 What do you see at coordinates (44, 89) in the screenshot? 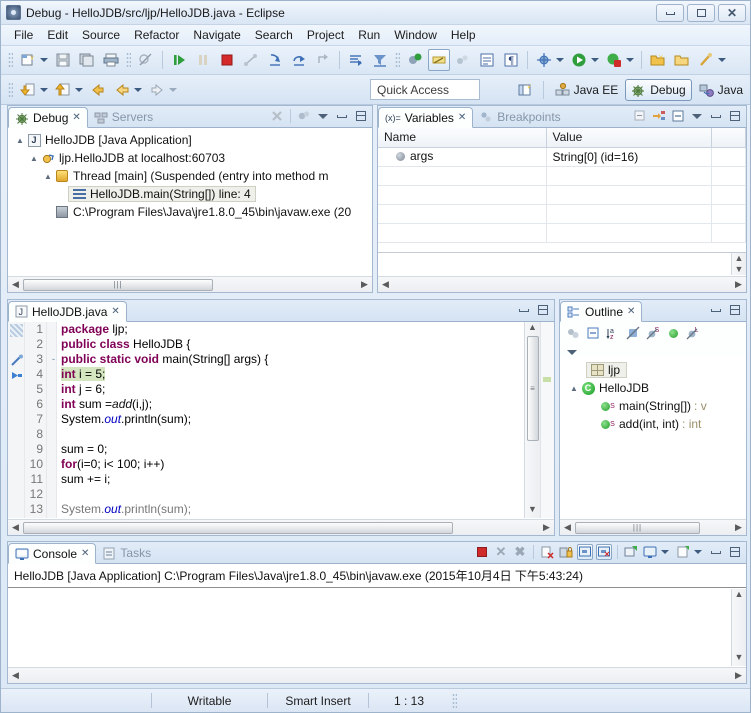
I see `import-dropdown-icon` at bounding box center [44, 89].